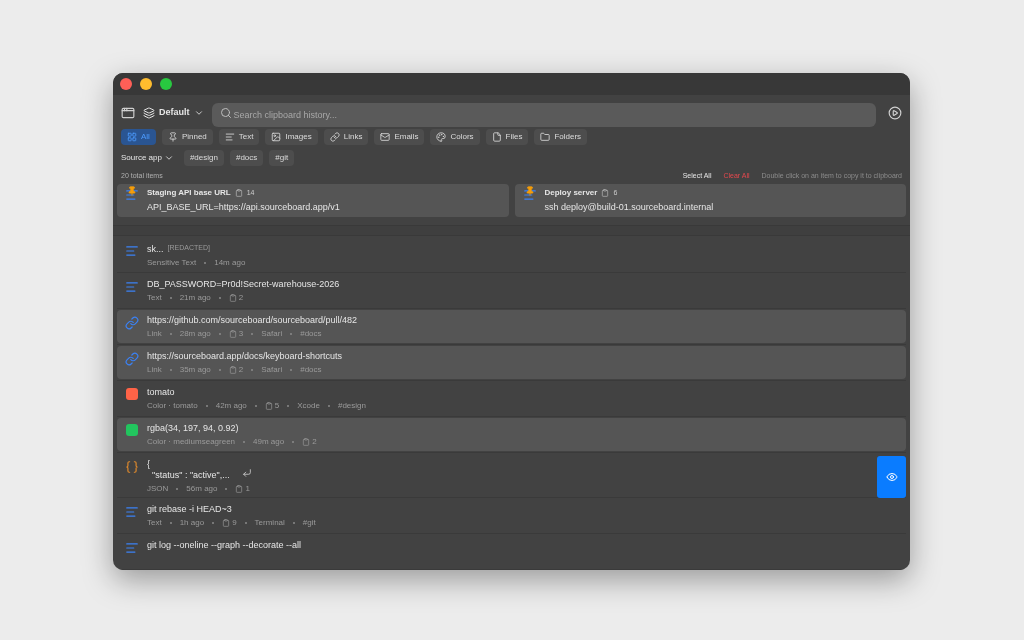 This screenshot has height=640, width=1024. What do you see at coordinates (511, 398) in the screenshot?
I see `history-row: tomato Color · tomato 42m ago 5 Xcode #design` at bounding box center [511, 398].